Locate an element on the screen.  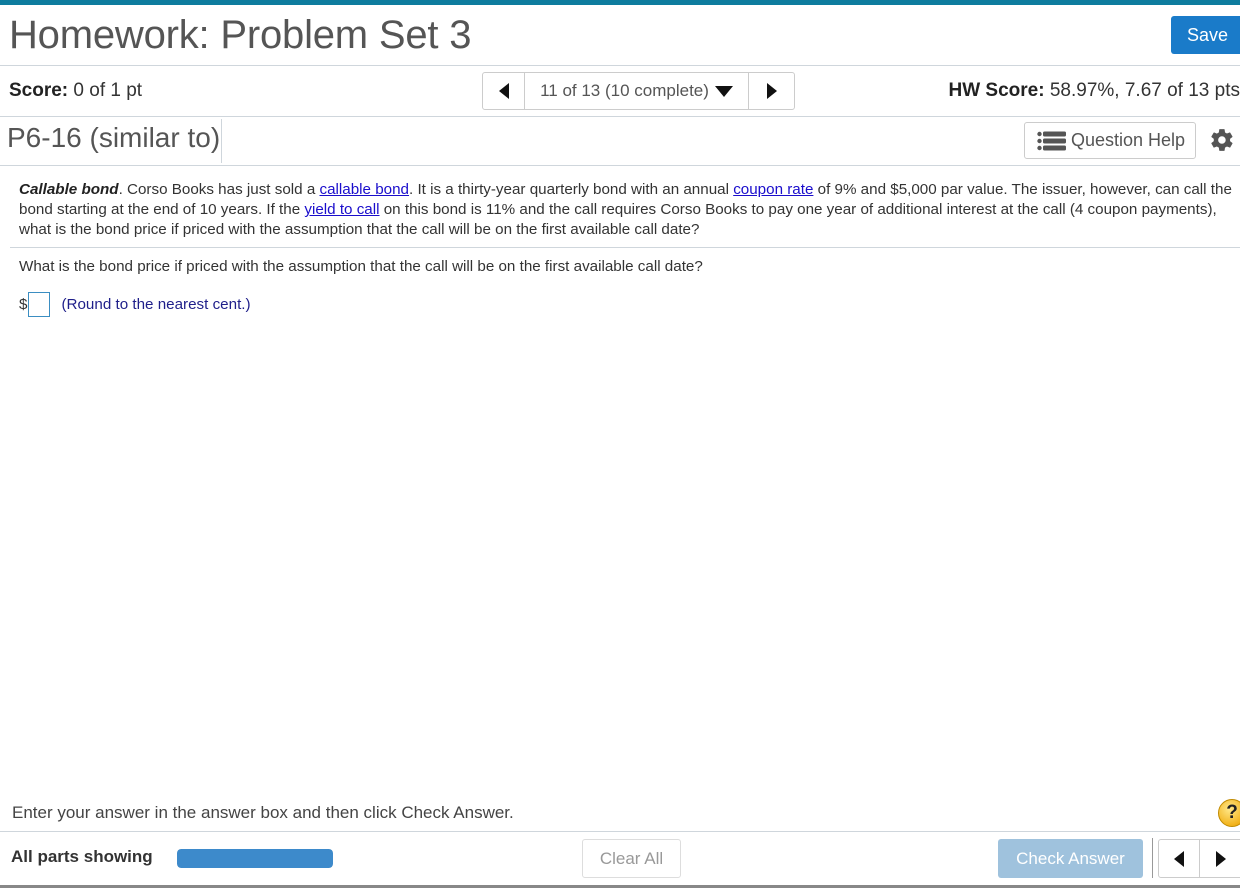
list-icon is located at coordinates (1051, 140).